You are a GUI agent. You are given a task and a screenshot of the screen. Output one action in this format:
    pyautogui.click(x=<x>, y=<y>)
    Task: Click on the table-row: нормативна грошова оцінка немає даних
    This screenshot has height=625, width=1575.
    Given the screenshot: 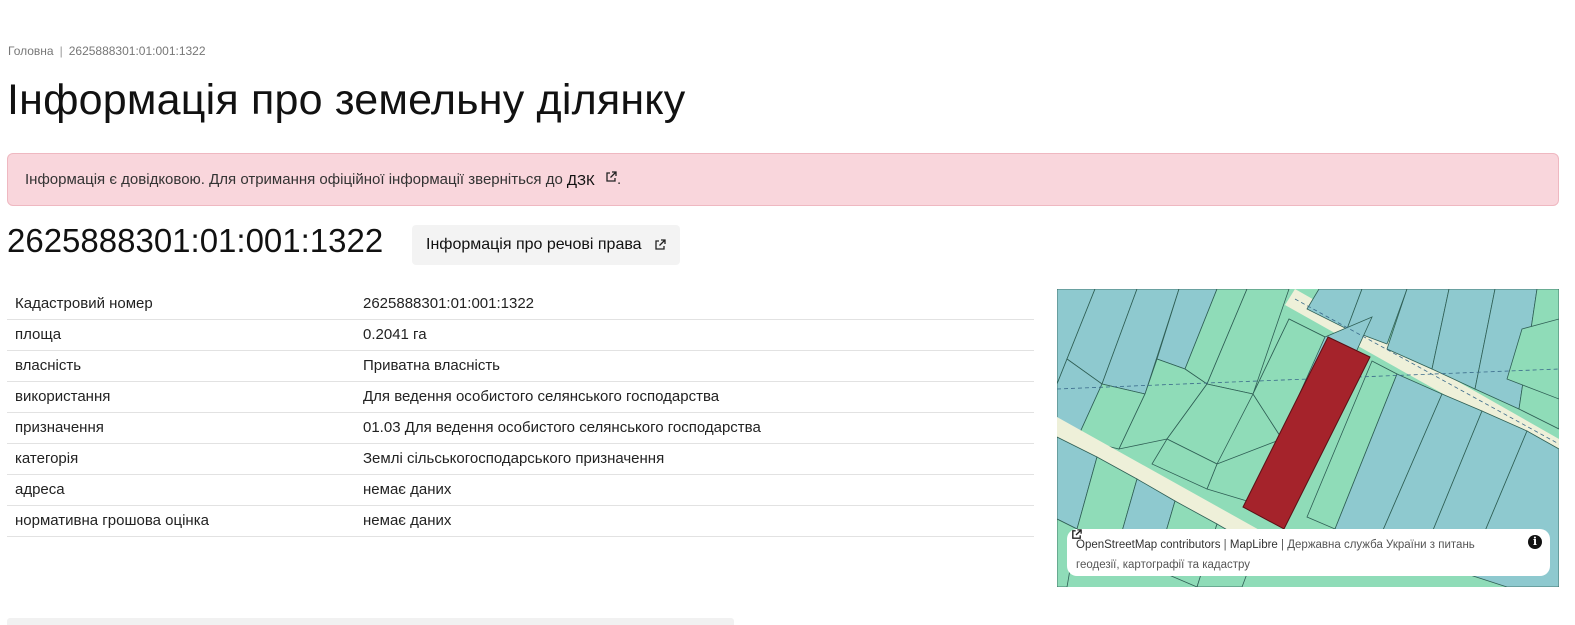 What is the action you would take?
    pyautogui.click(x=520, y=521)
    